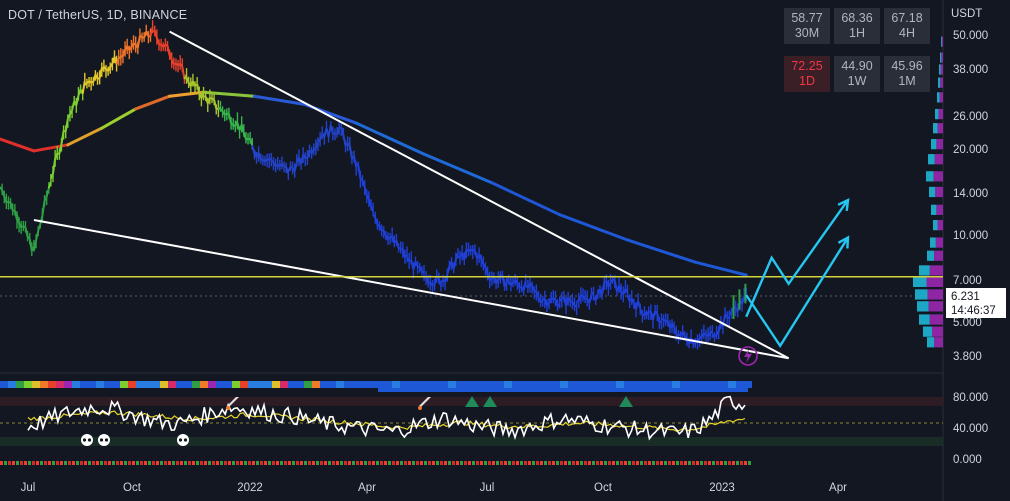  Describe the element at coordinates (967, 280) in the screenshot. I see `price-tick: 7.000` at that location.